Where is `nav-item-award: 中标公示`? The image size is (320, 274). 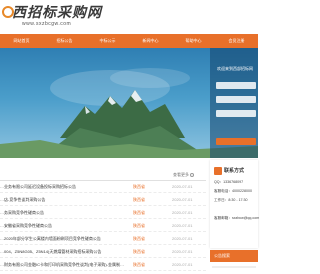 nav-item-award: 中标公示 is located at coordinates (107, 41).